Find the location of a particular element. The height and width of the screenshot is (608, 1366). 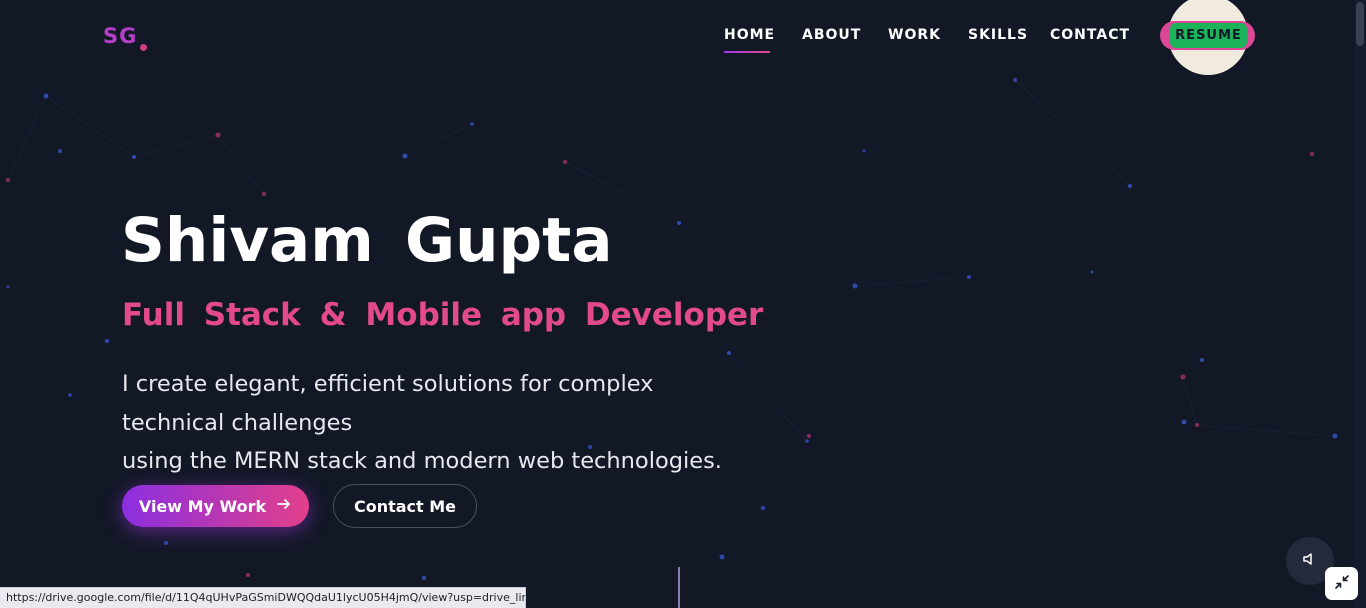

nav-contact: CONTACT is located at coordinates (1090, 35).